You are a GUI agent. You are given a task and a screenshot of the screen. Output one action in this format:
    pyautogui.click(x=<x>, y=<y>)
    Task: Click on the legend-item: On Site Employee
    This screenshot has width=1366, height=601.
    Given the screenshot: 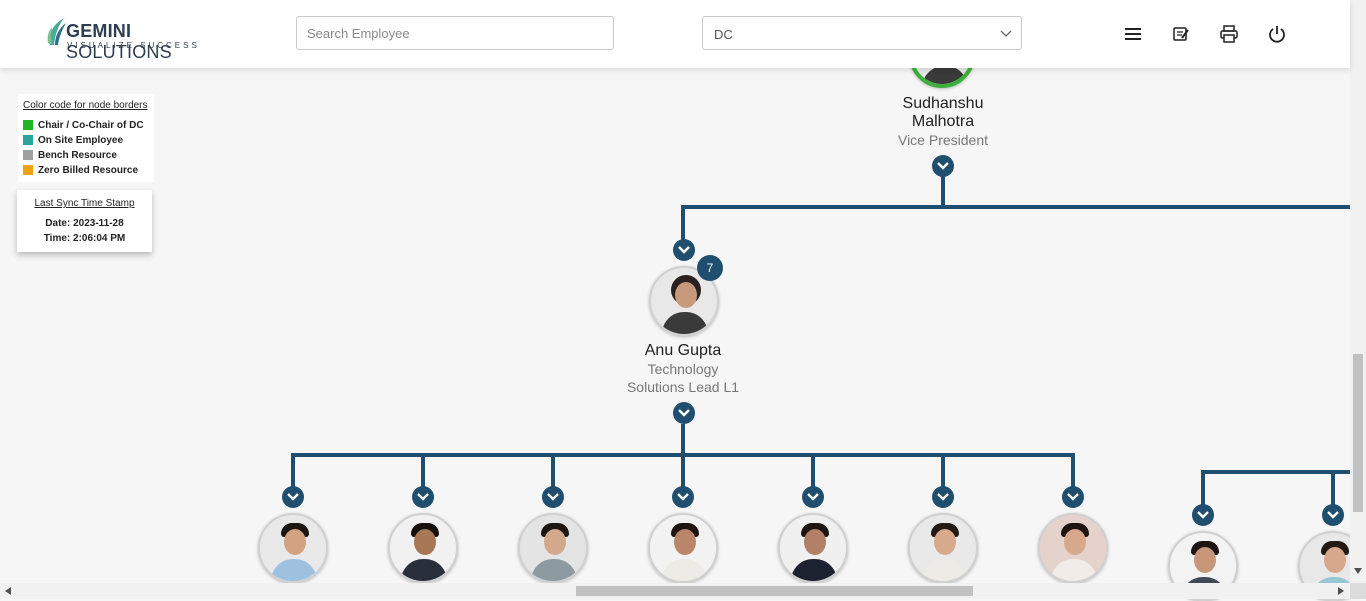 What is the action you would take?
    pyautogui.click(x=73, y=141)
    